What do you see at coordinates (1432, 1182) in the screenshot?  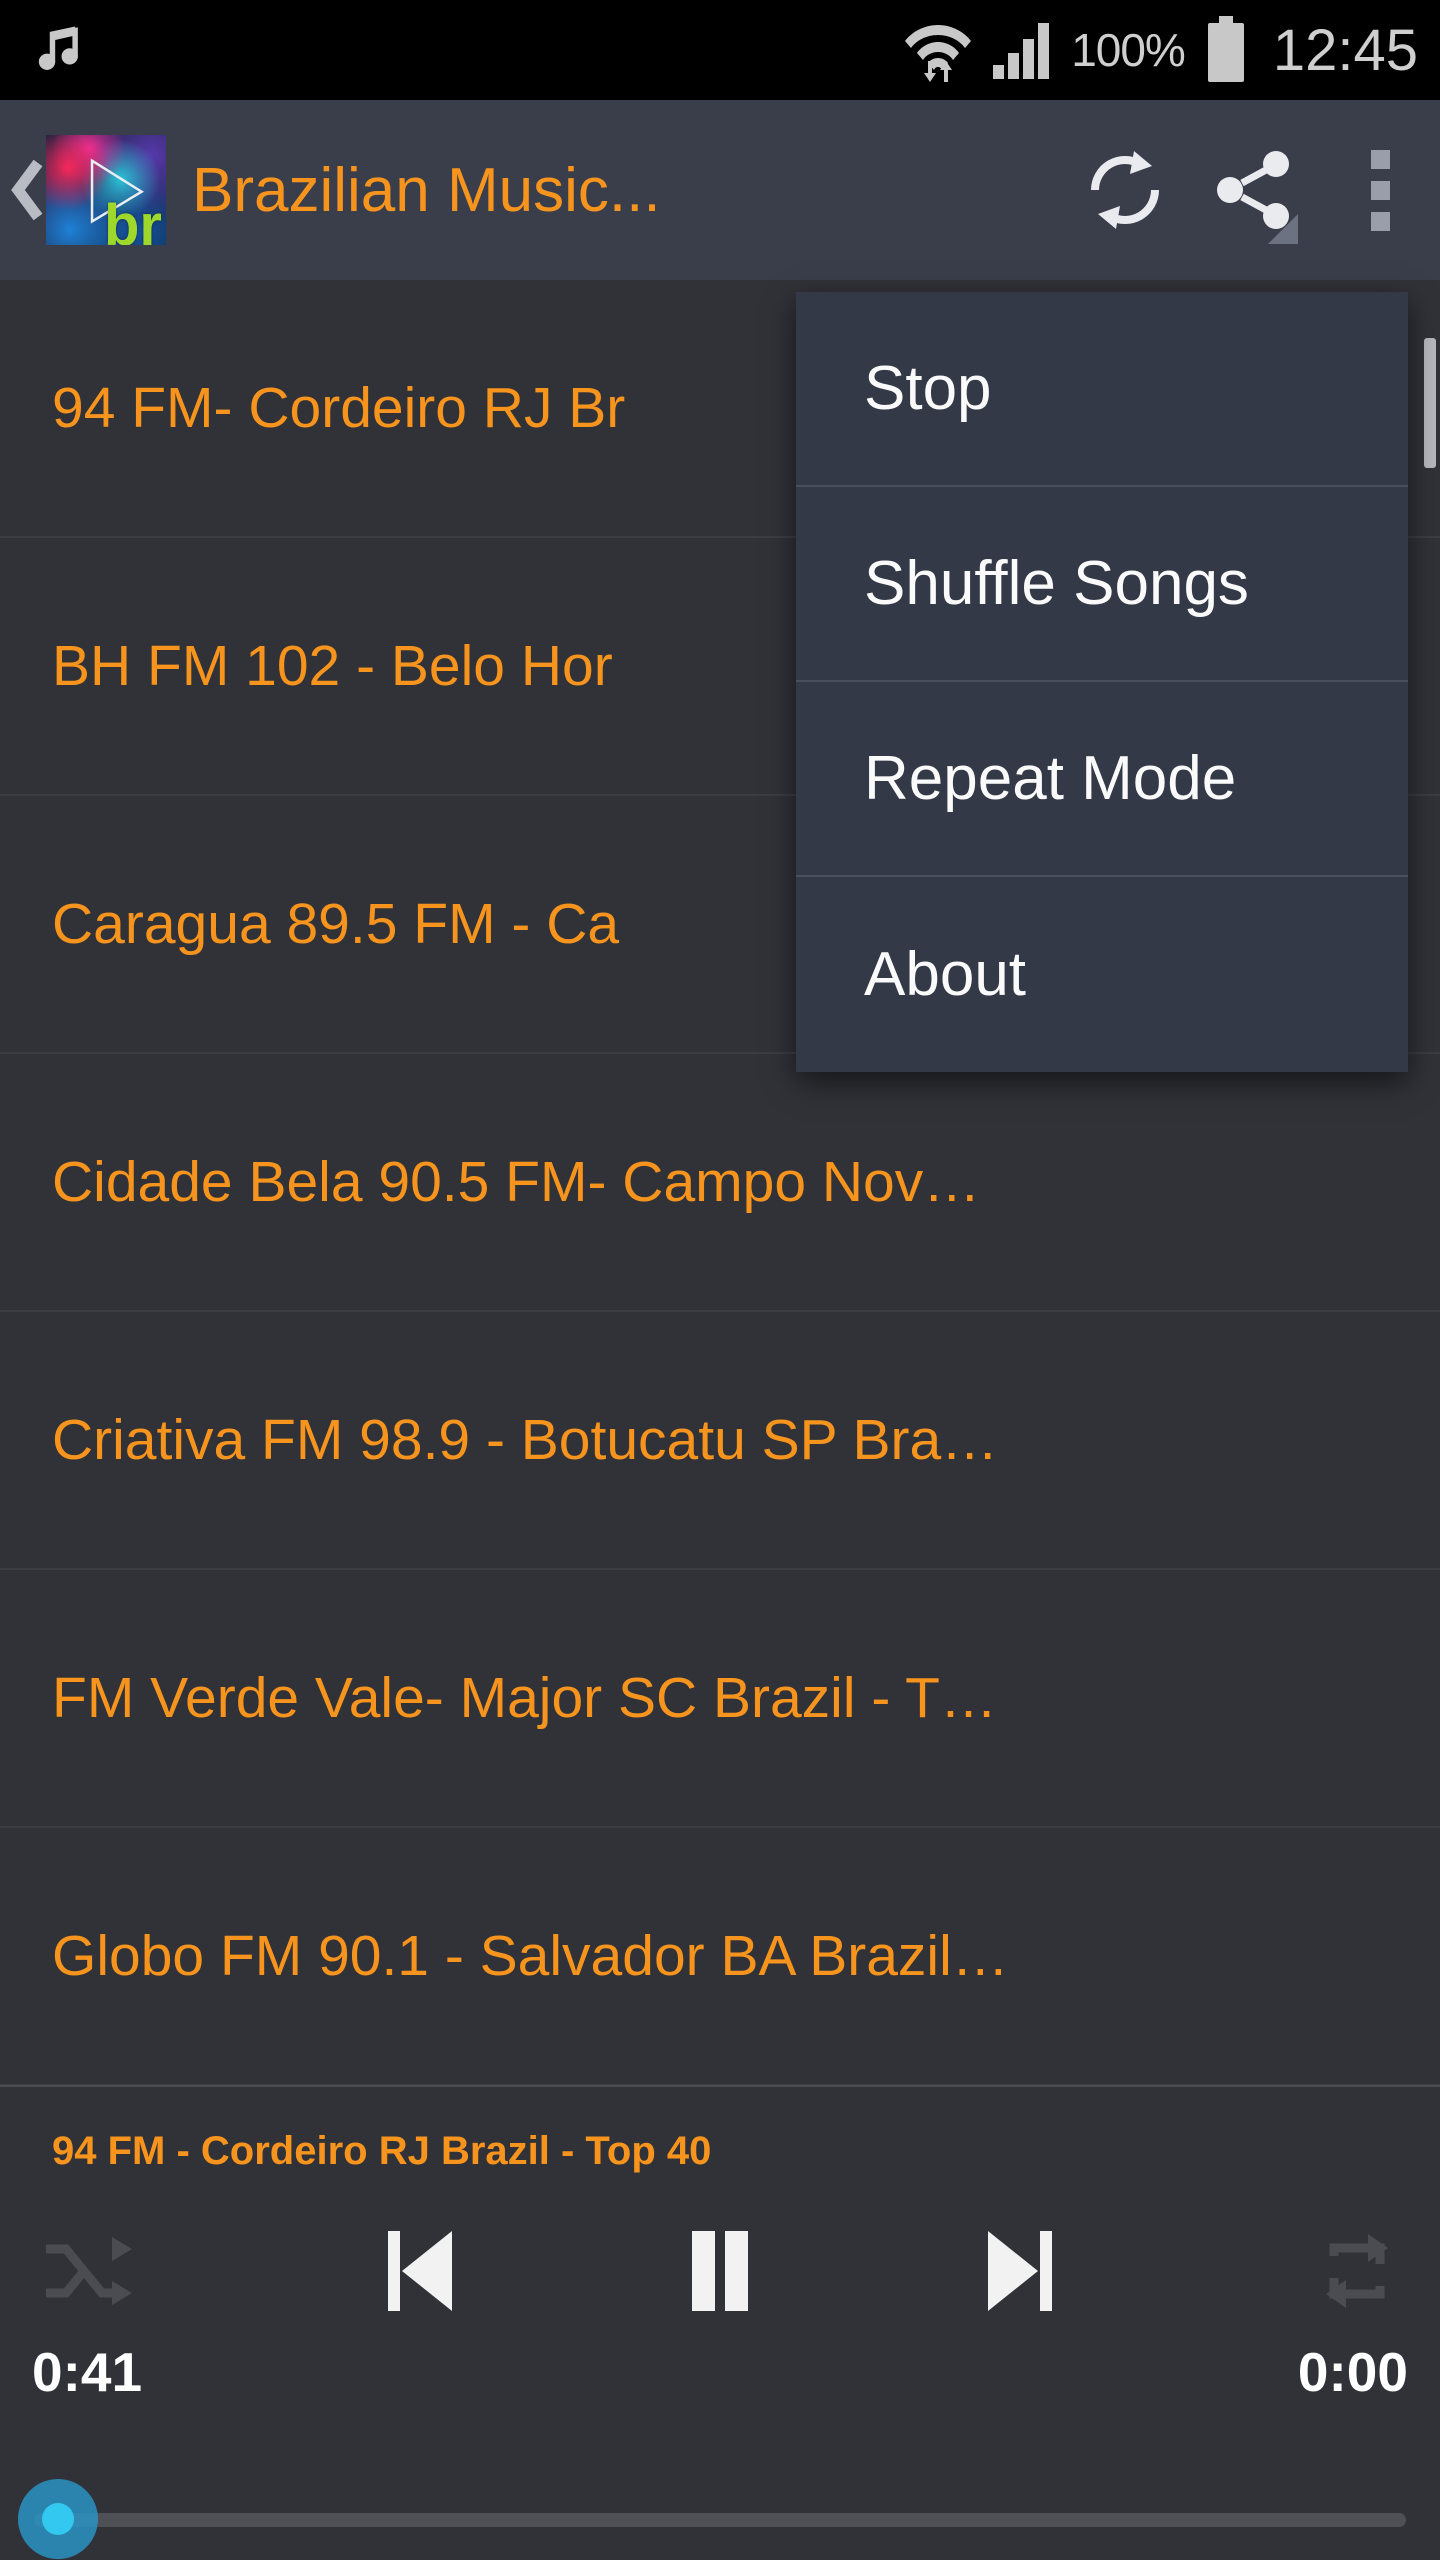 I see `list-scrollbar` at bounding box center [1432, 1182].